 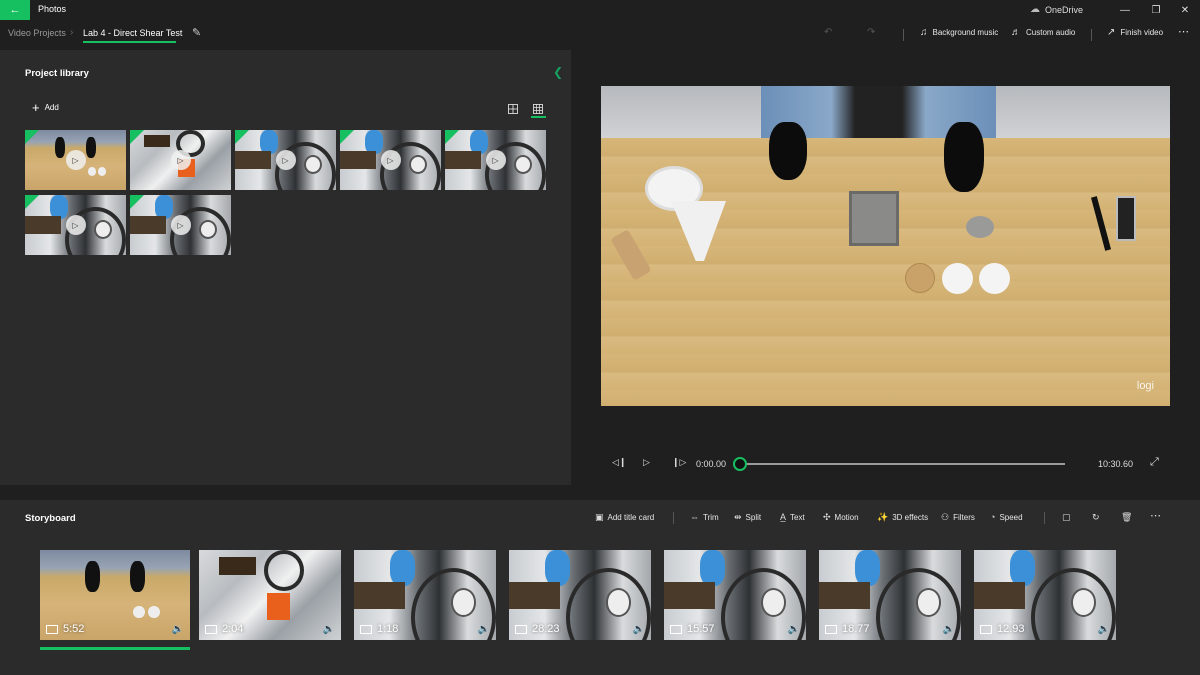 What do you see at coordinates (425, 595) in the screenshot?
I see `storyboard-clip: 1:18 🔉` at bounding box center [425, 595].